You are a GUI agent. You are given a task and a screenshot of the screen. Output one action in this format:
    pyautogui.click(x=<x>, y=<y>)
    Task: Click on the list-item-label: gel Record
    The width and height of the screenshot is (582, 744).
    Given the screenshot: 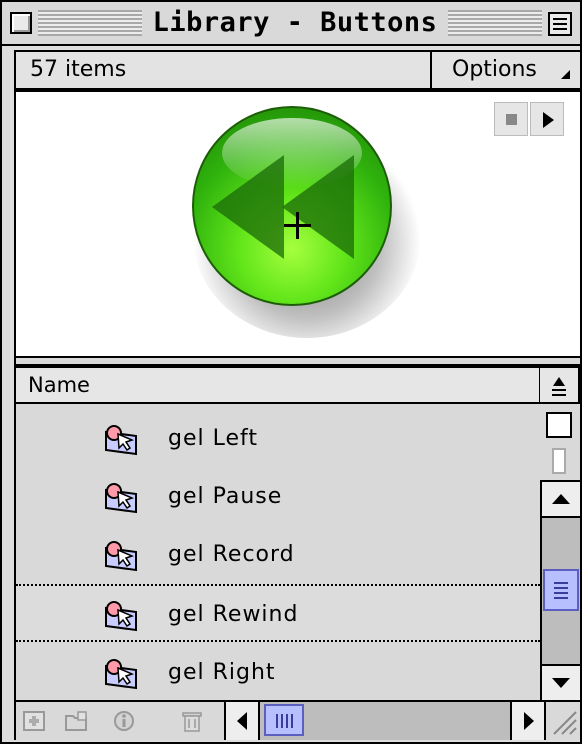 What is the action you would take?
    pyautogui.click(x=231, y=554)
    